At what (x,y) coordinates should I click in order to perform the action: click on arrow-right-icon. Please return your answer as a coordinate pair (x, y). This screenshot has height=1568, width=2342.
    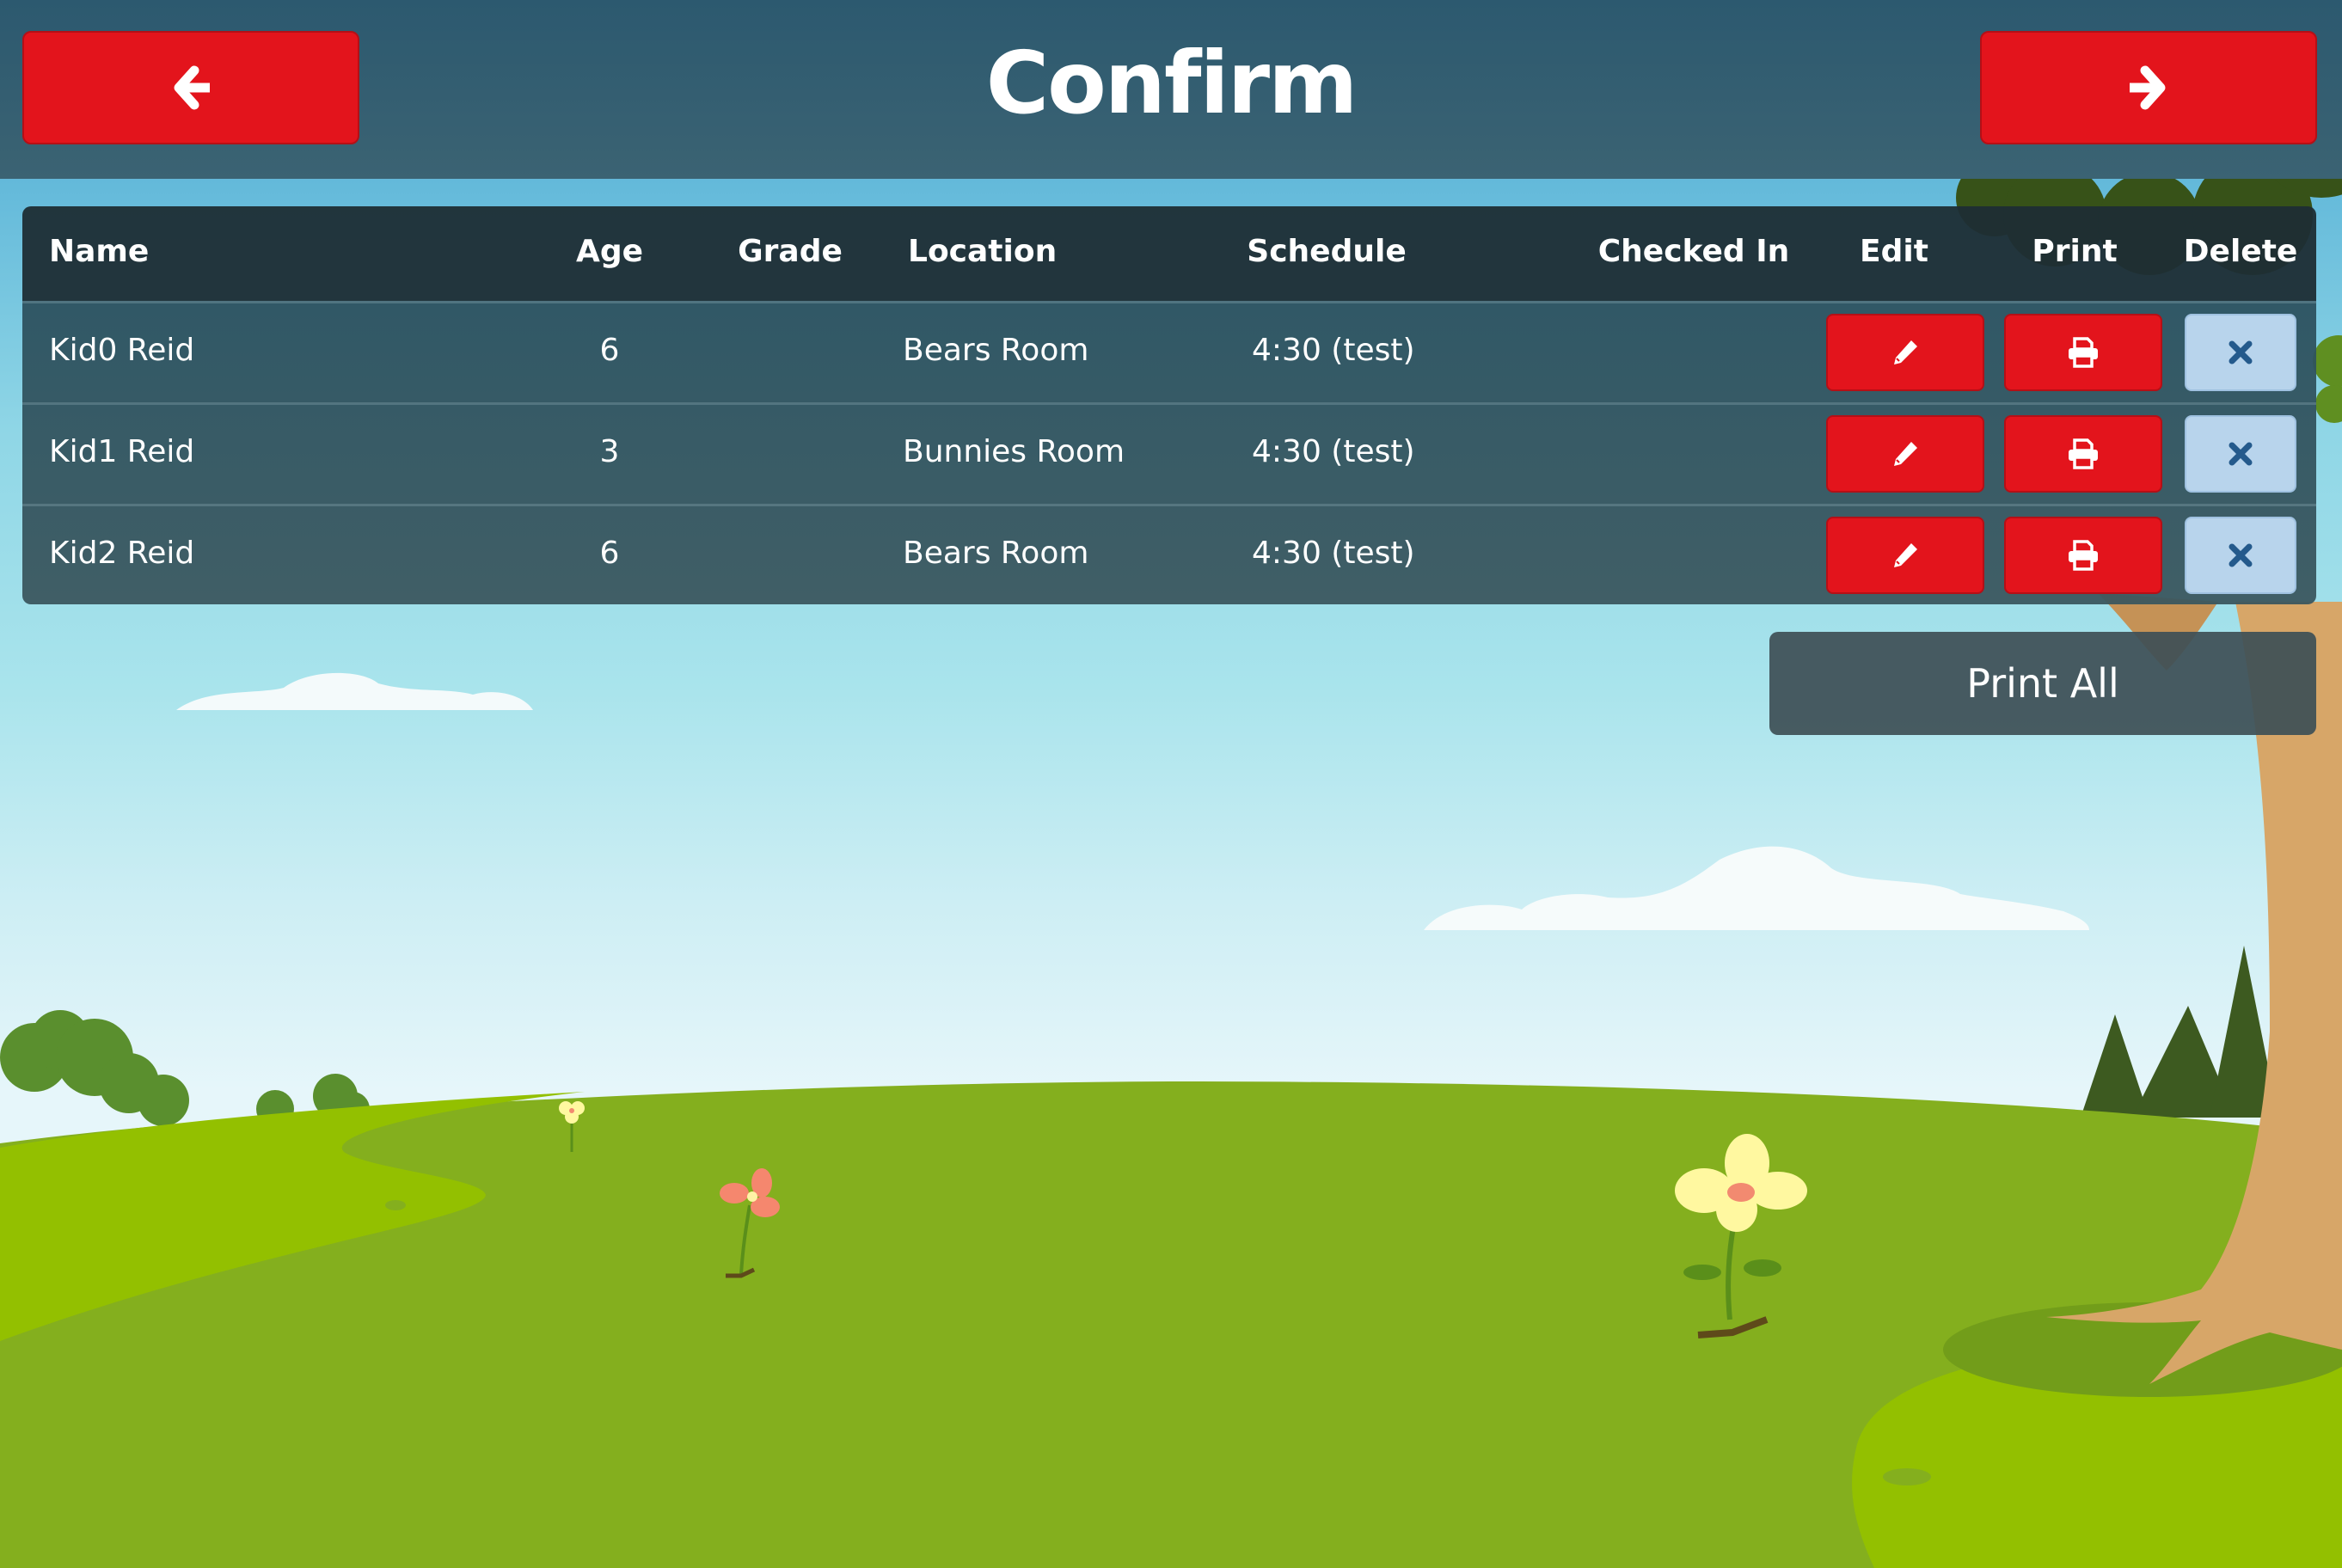
    Looking at the image, I should click on (2148, 87).